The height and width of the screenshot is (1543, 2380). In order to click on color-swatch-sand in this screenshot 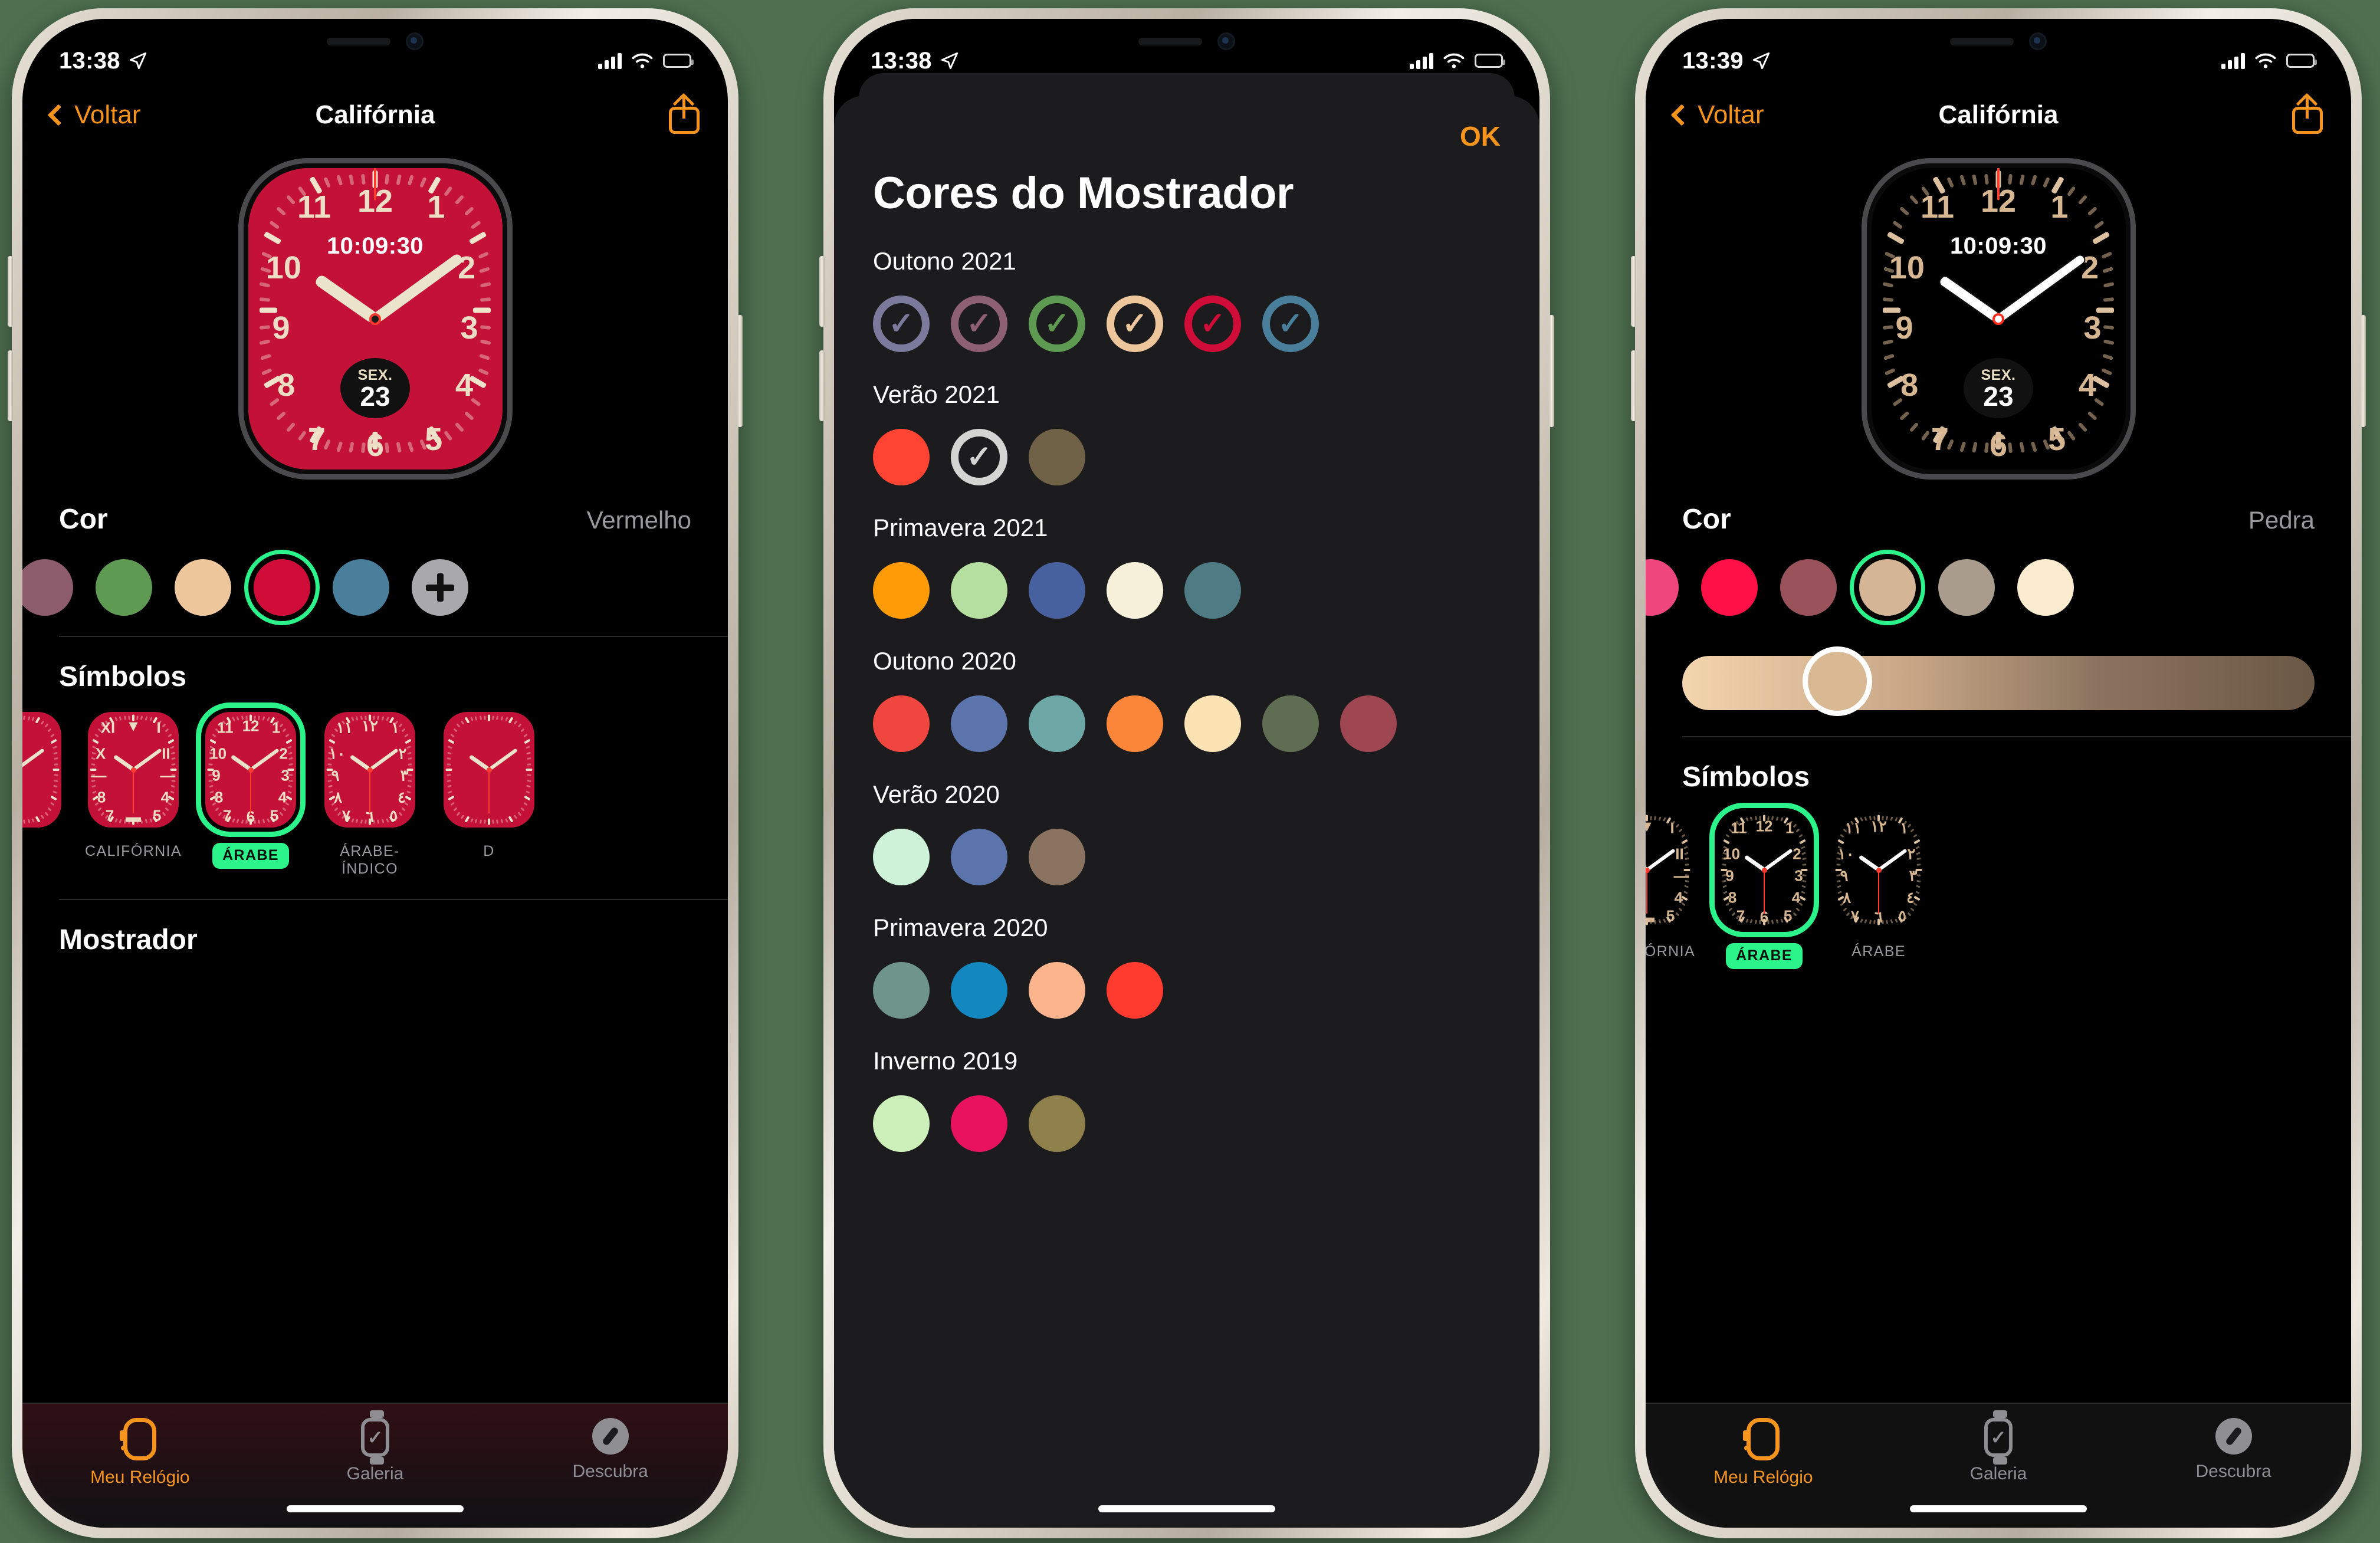, I will do `click(203, 587)`.